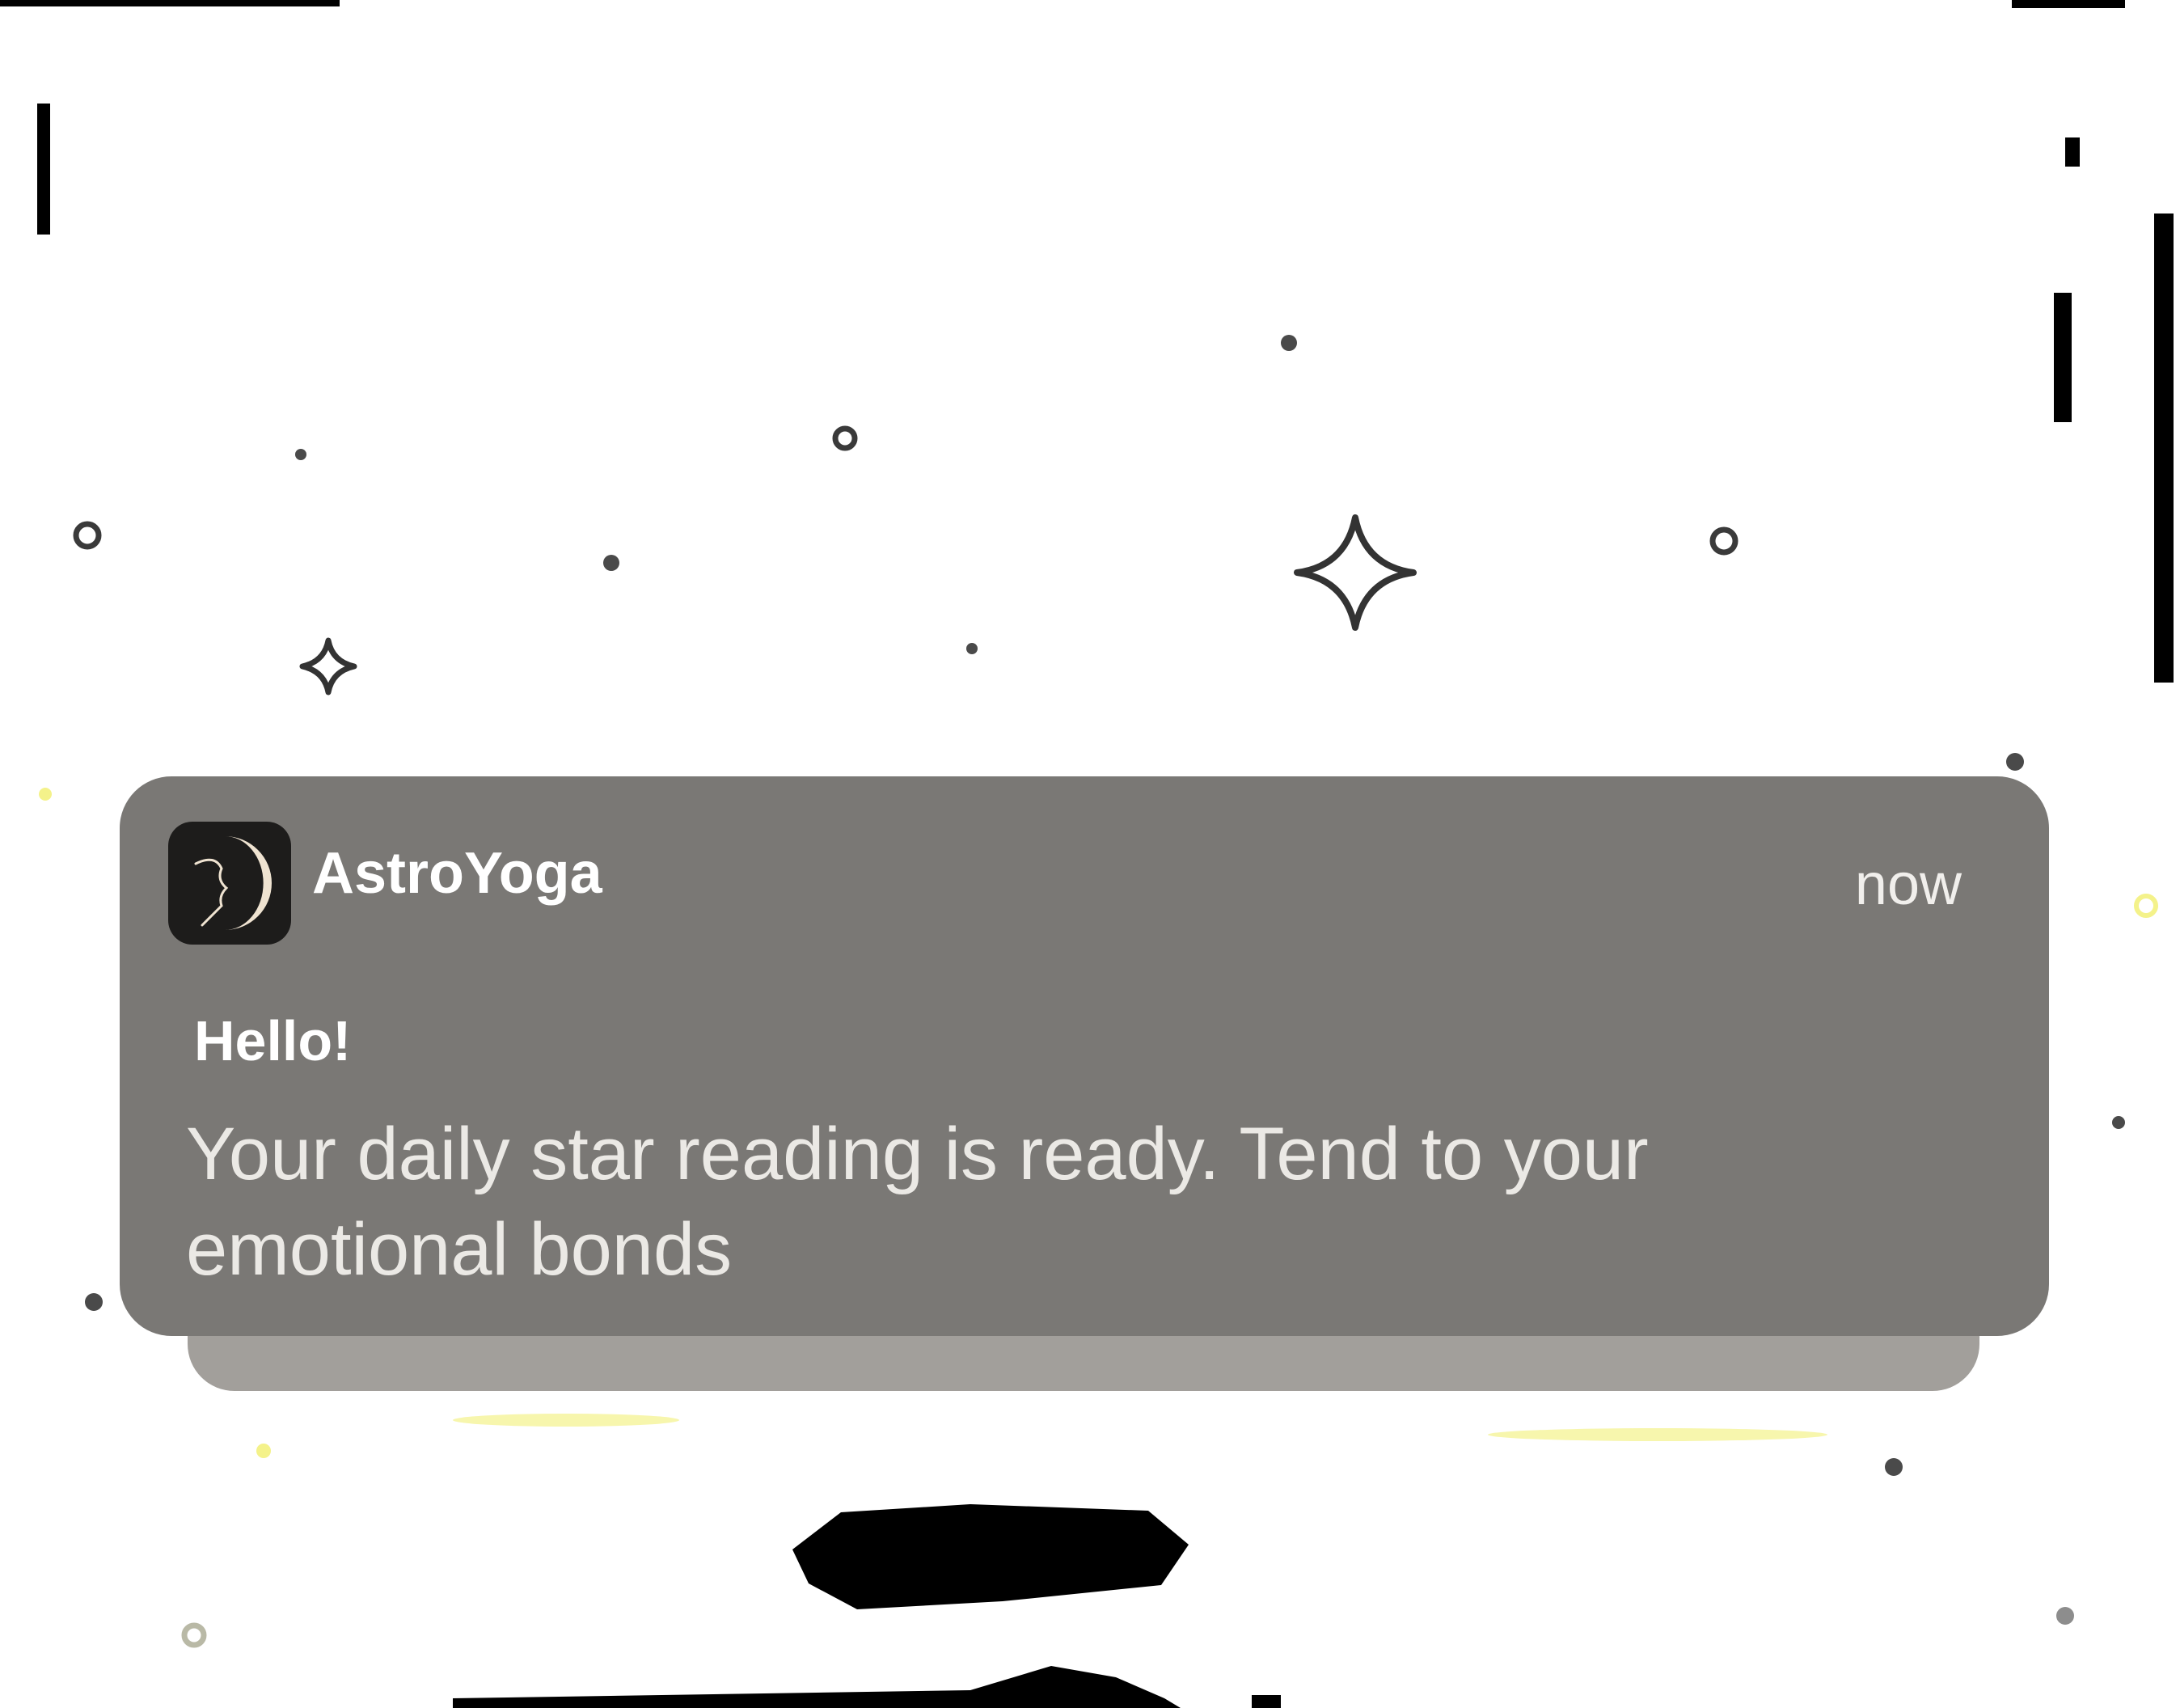  I want to click on face-profile, so click(211, 893).